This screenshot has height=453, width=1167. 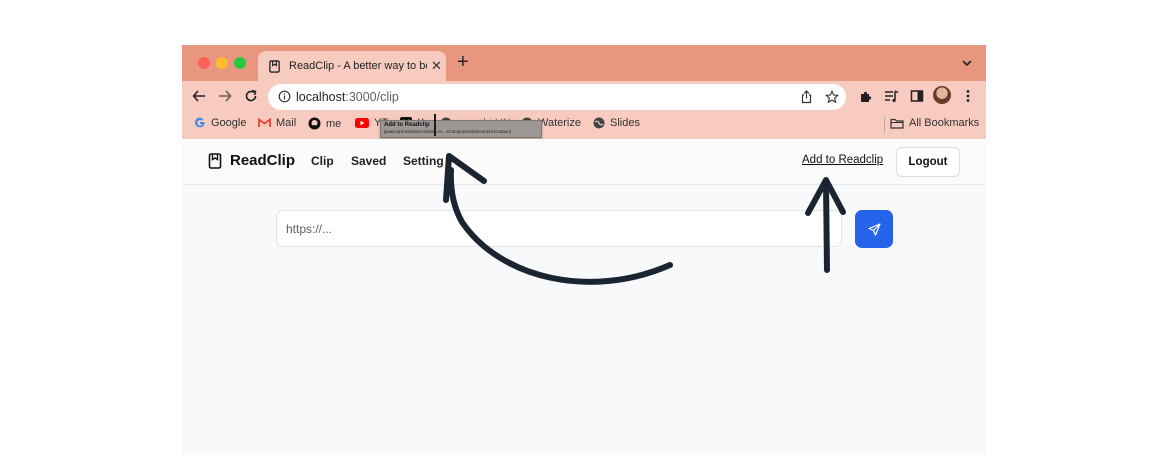 I want to click on chevron-down-icon, so click(x=967, y=63).